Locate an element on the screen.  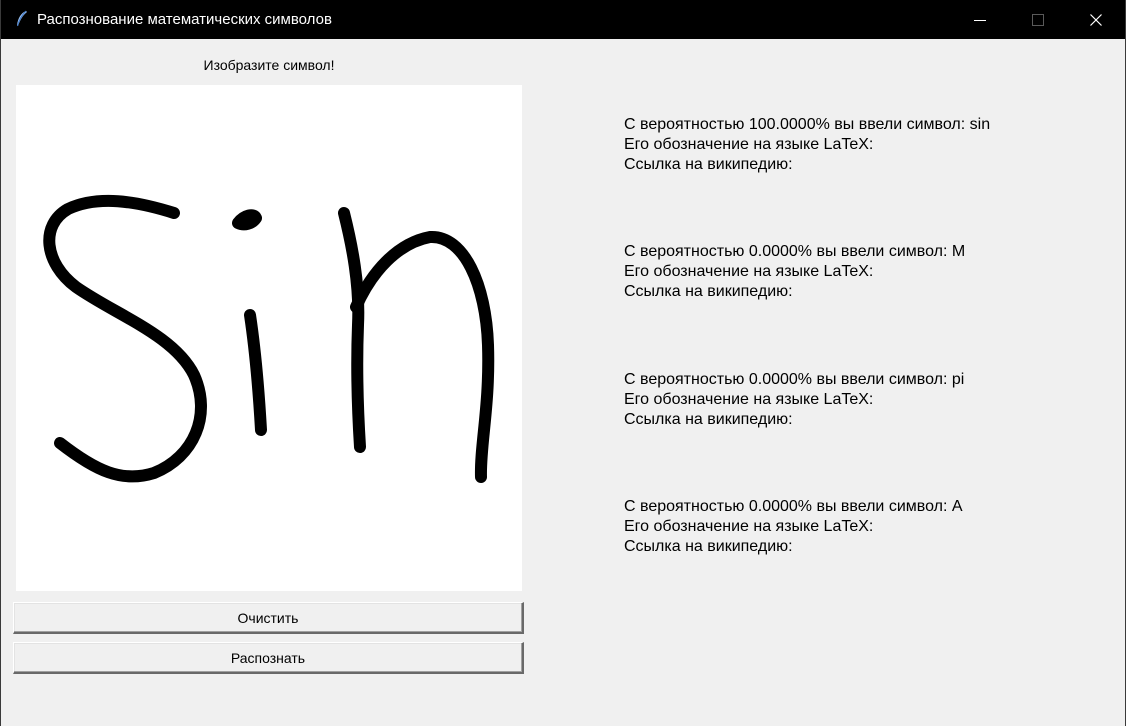
maximize-button is located at coordinates (1038, 19).